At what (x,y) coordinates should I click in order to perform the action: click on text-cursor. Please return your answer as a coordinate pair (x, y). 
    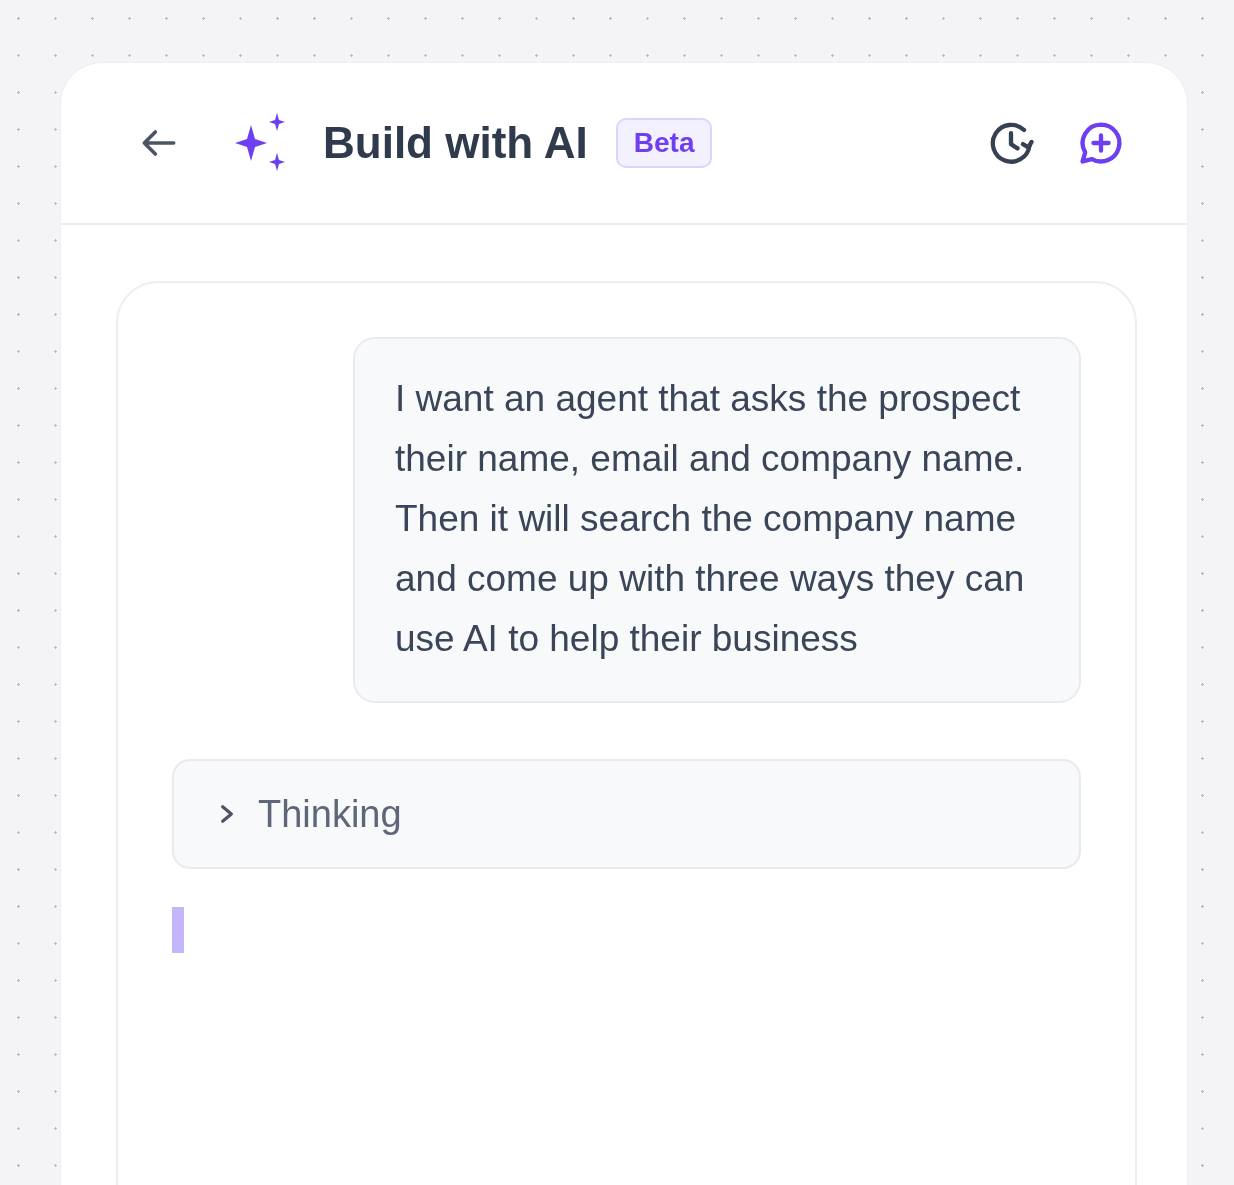
    Looking at the image, I should click on (178, 930).